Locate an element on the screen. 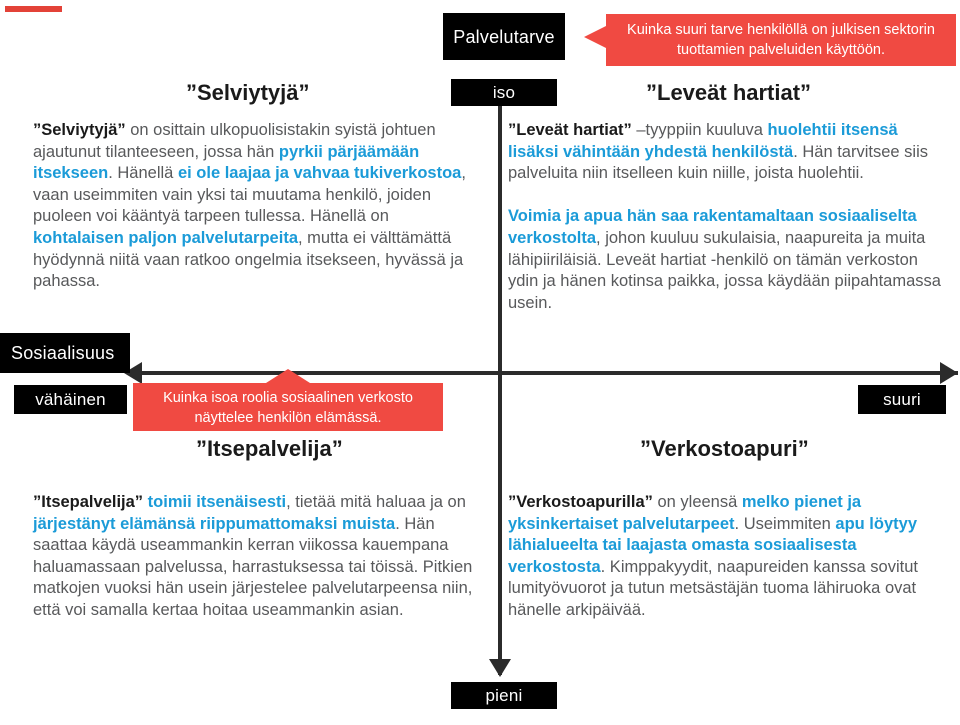  quadrant-heading-leveat-hartiat: ”Leveät hartiat” is located at coordinates (729, 92).